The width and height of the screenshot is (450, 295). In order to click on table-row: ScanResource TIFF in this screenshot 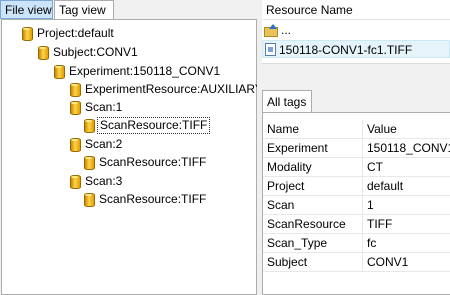, I will do `click(356, 224)`.